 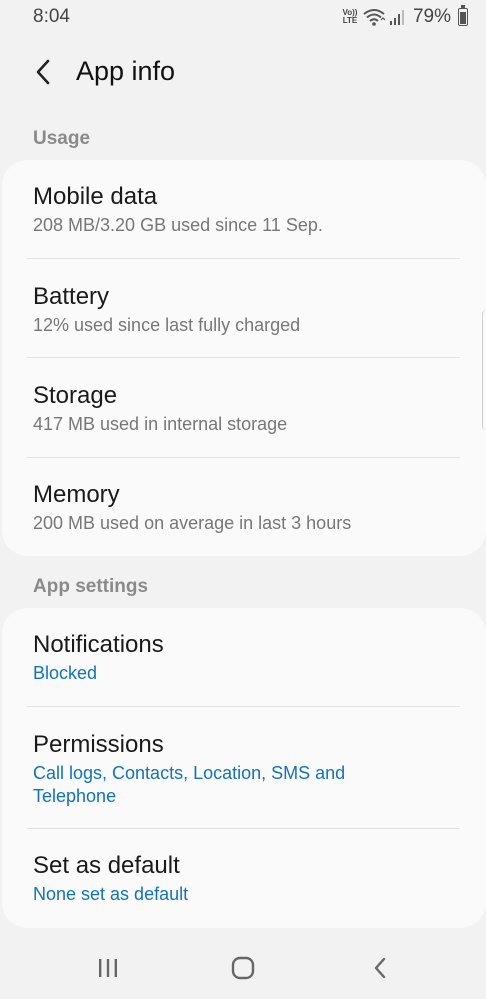 I want to click on home-button, so click(x=243, y=968).